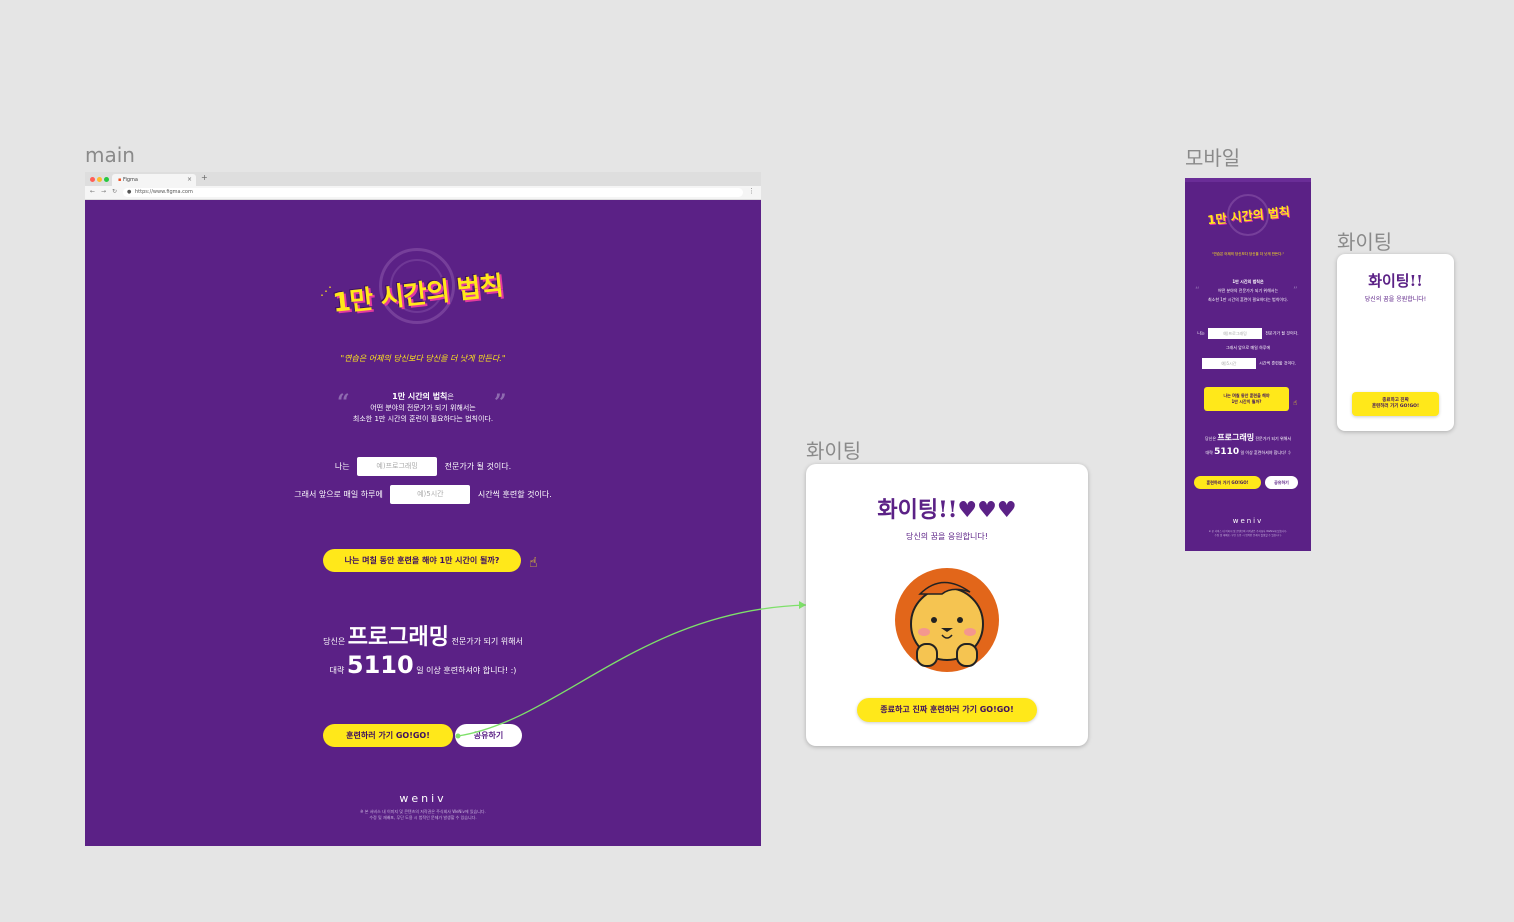  What do you see at coordinates (1395, 281) in the screenshot?
I see `small-popup-title: 화이팅!!` at bounding box center [1395, 281].